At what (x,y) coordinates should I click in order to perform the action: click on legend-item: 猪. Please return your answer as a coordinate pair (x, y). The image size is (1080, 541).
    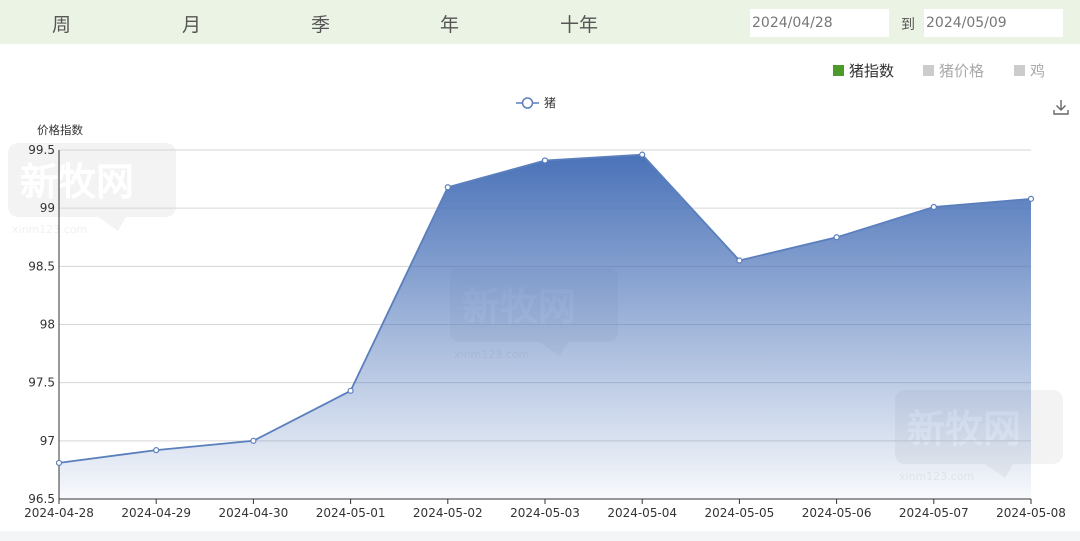
    Looking at the image, I should click on (536, 103).